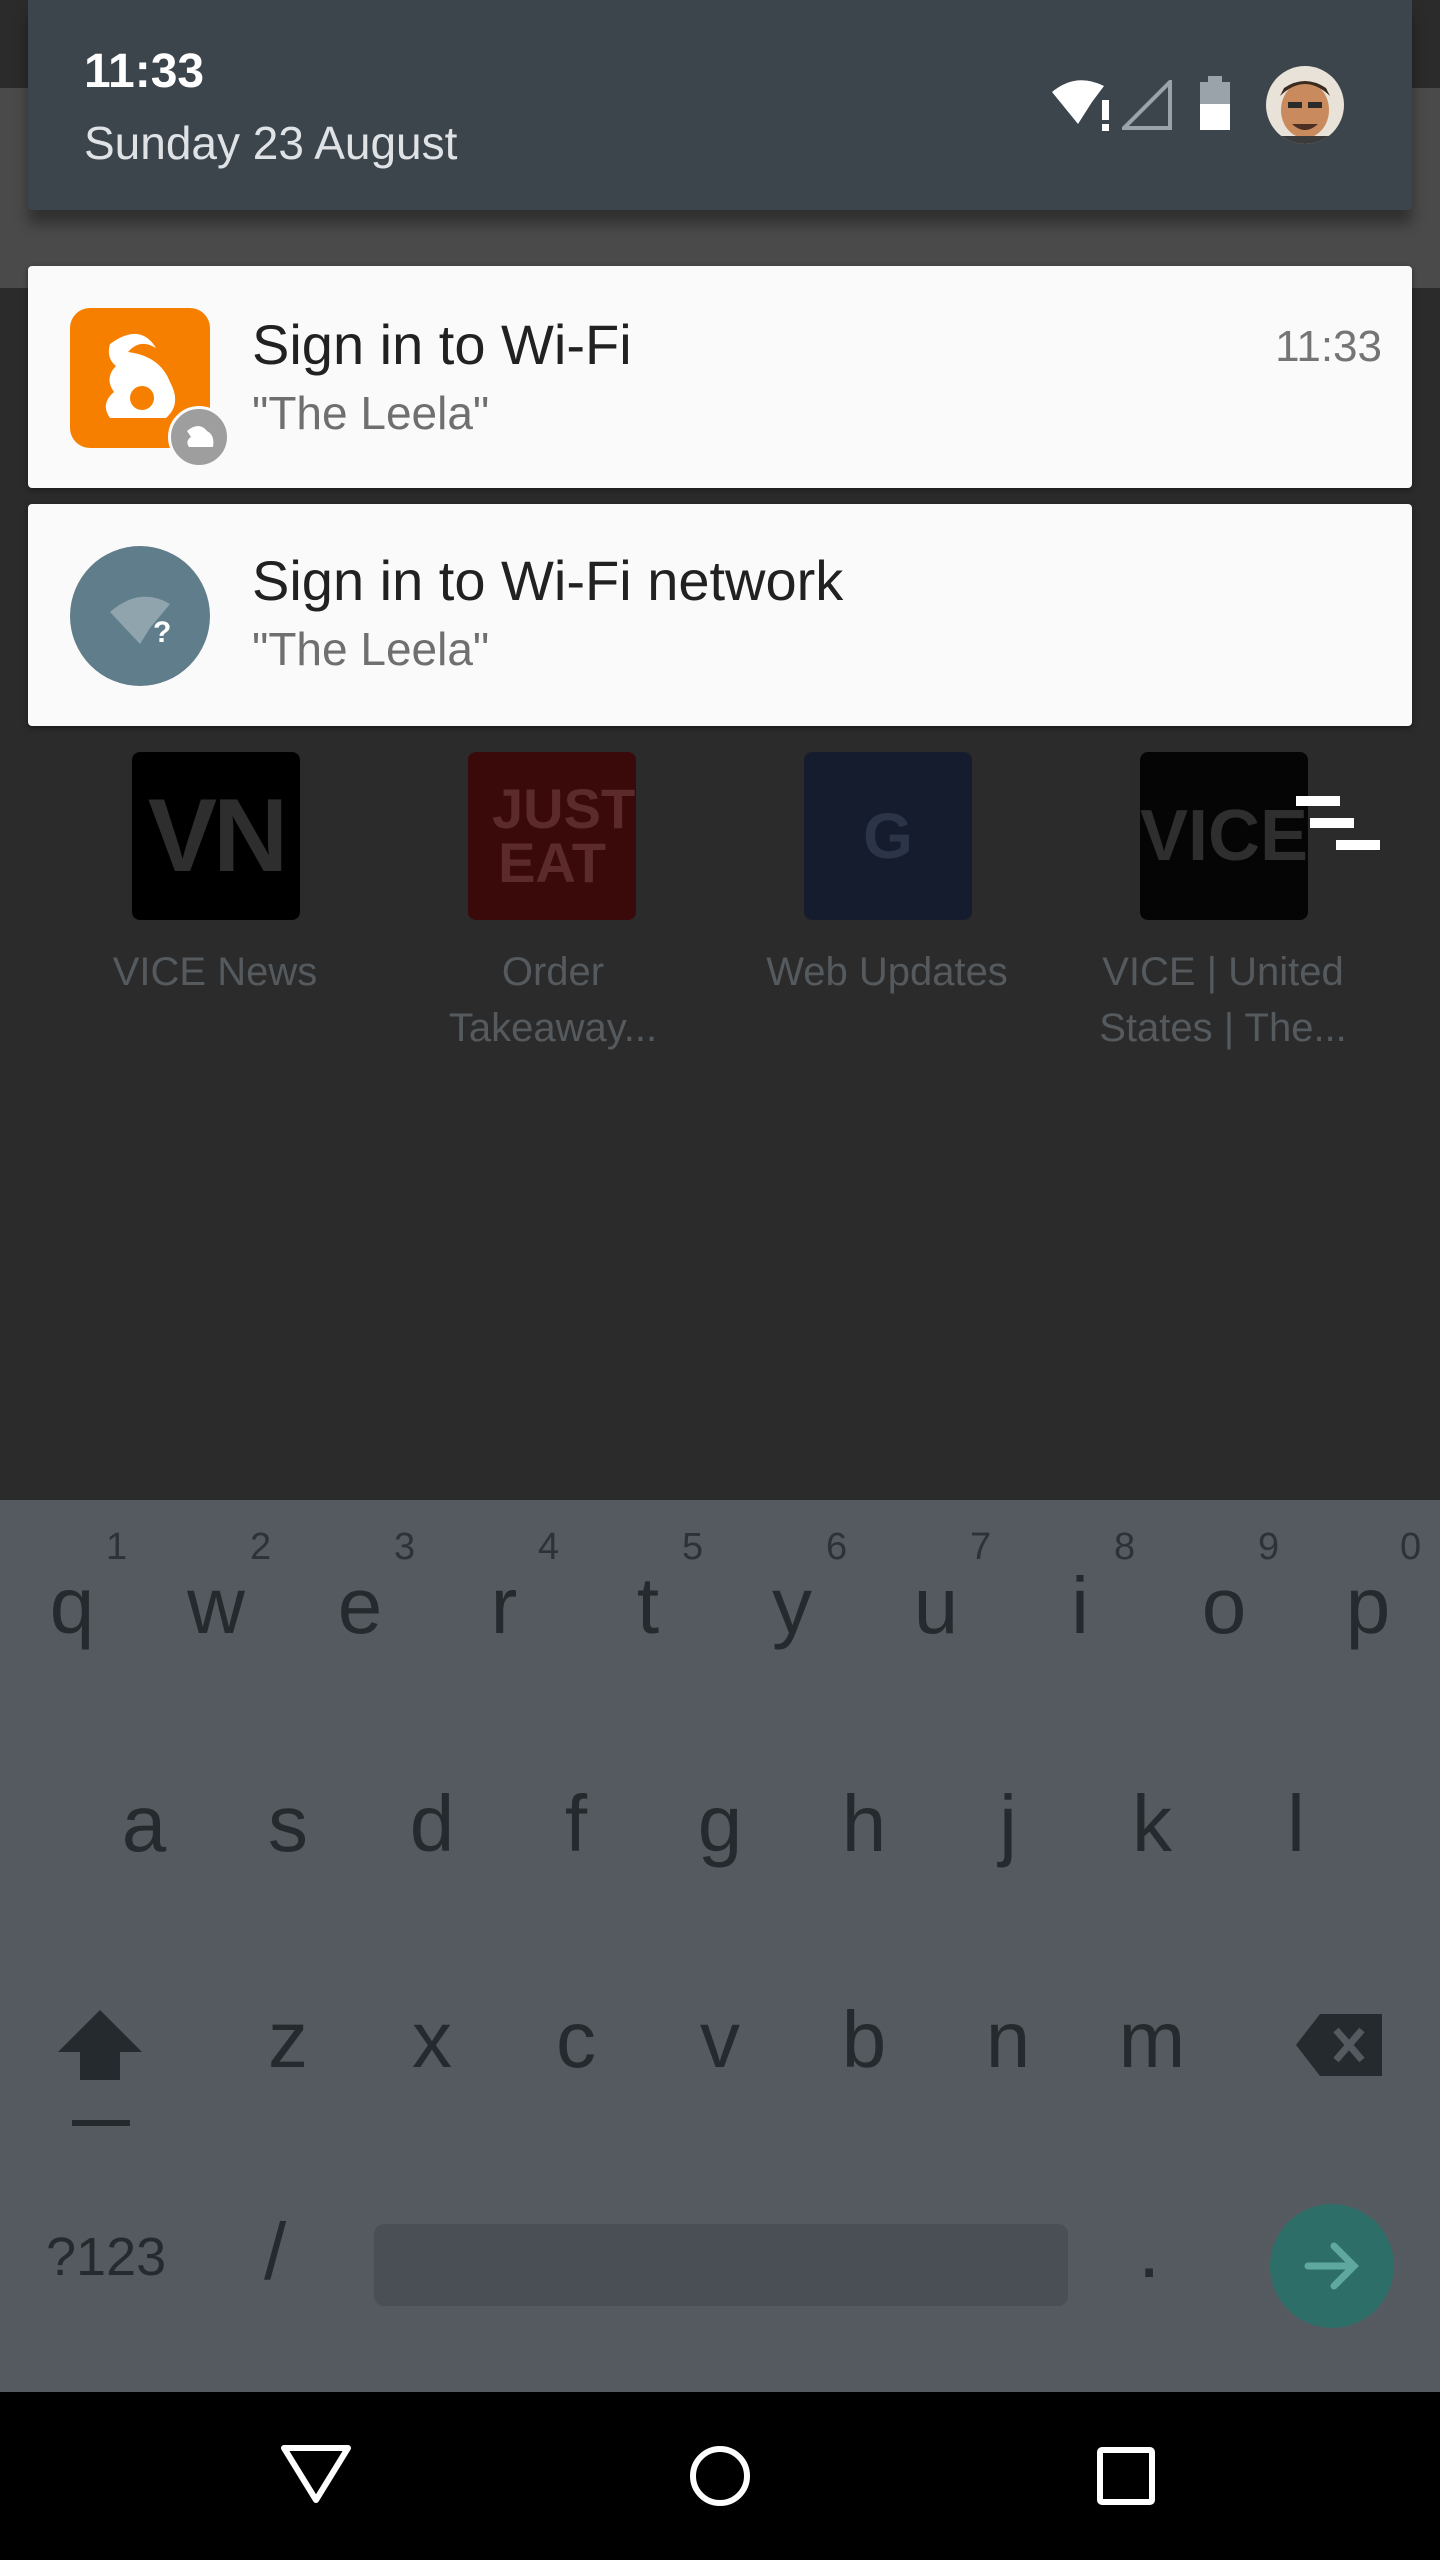  Describe the element at coordinates (216, 1606) in the screenshot. I see `key-w: w` at that location.